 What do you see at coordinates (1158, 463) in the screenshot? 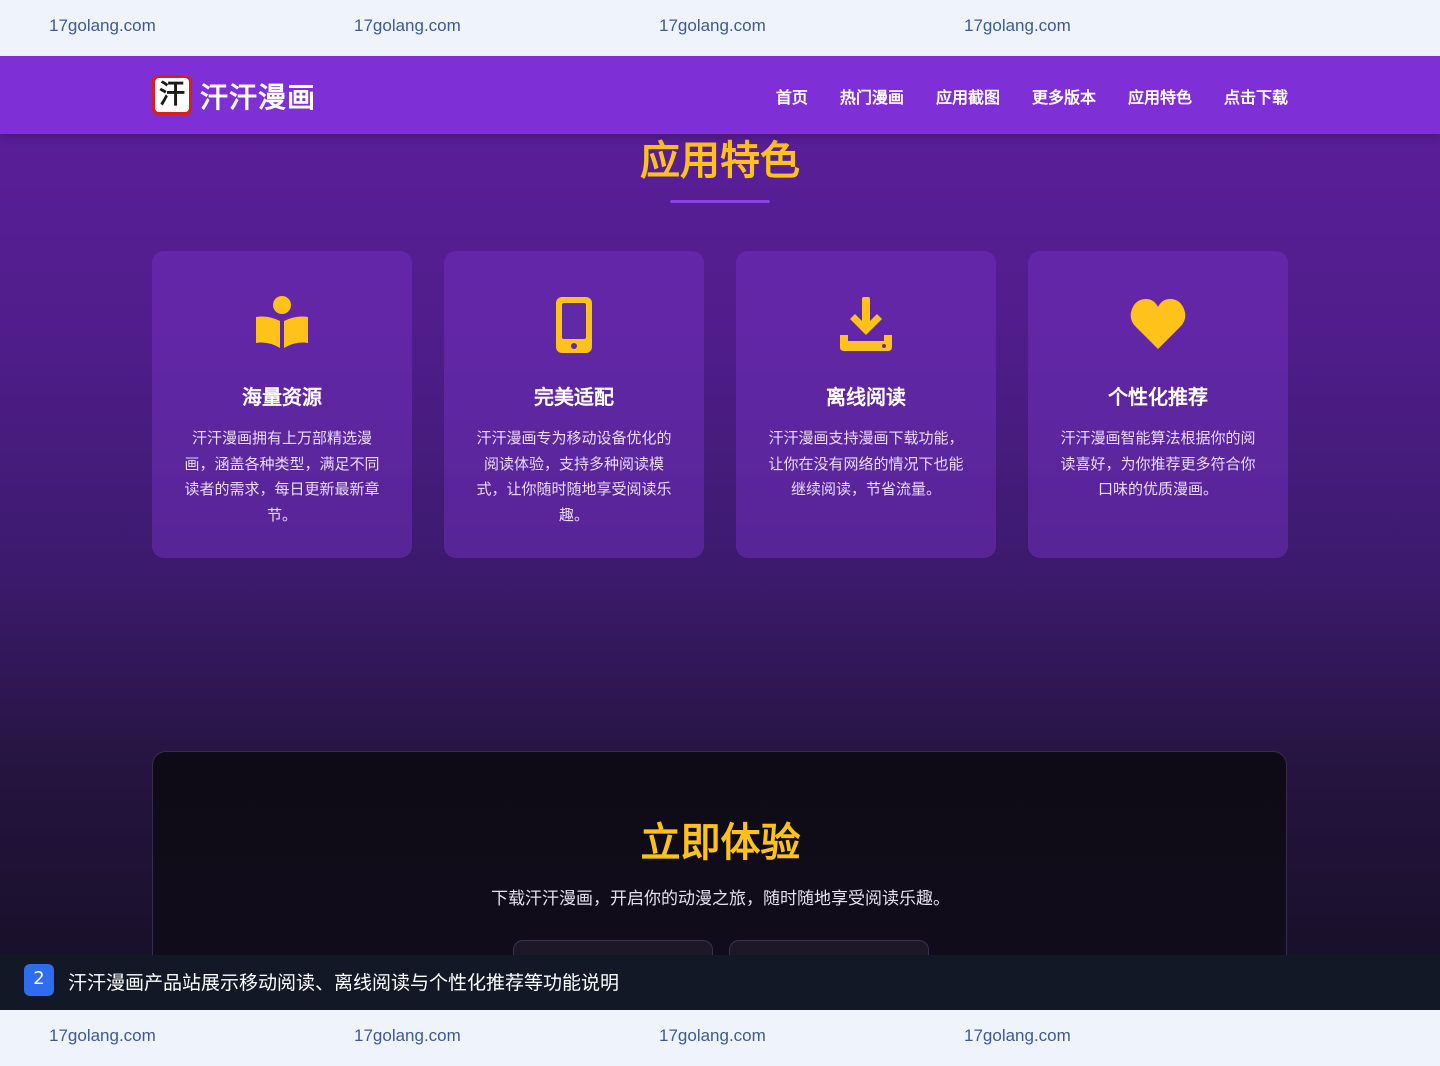
I see `feature-description: 汗汗漫画智能算法根据你的阅读喜好，为你推荐更多符合你口味的优质漫画。` at bounding box center [1158, 463].